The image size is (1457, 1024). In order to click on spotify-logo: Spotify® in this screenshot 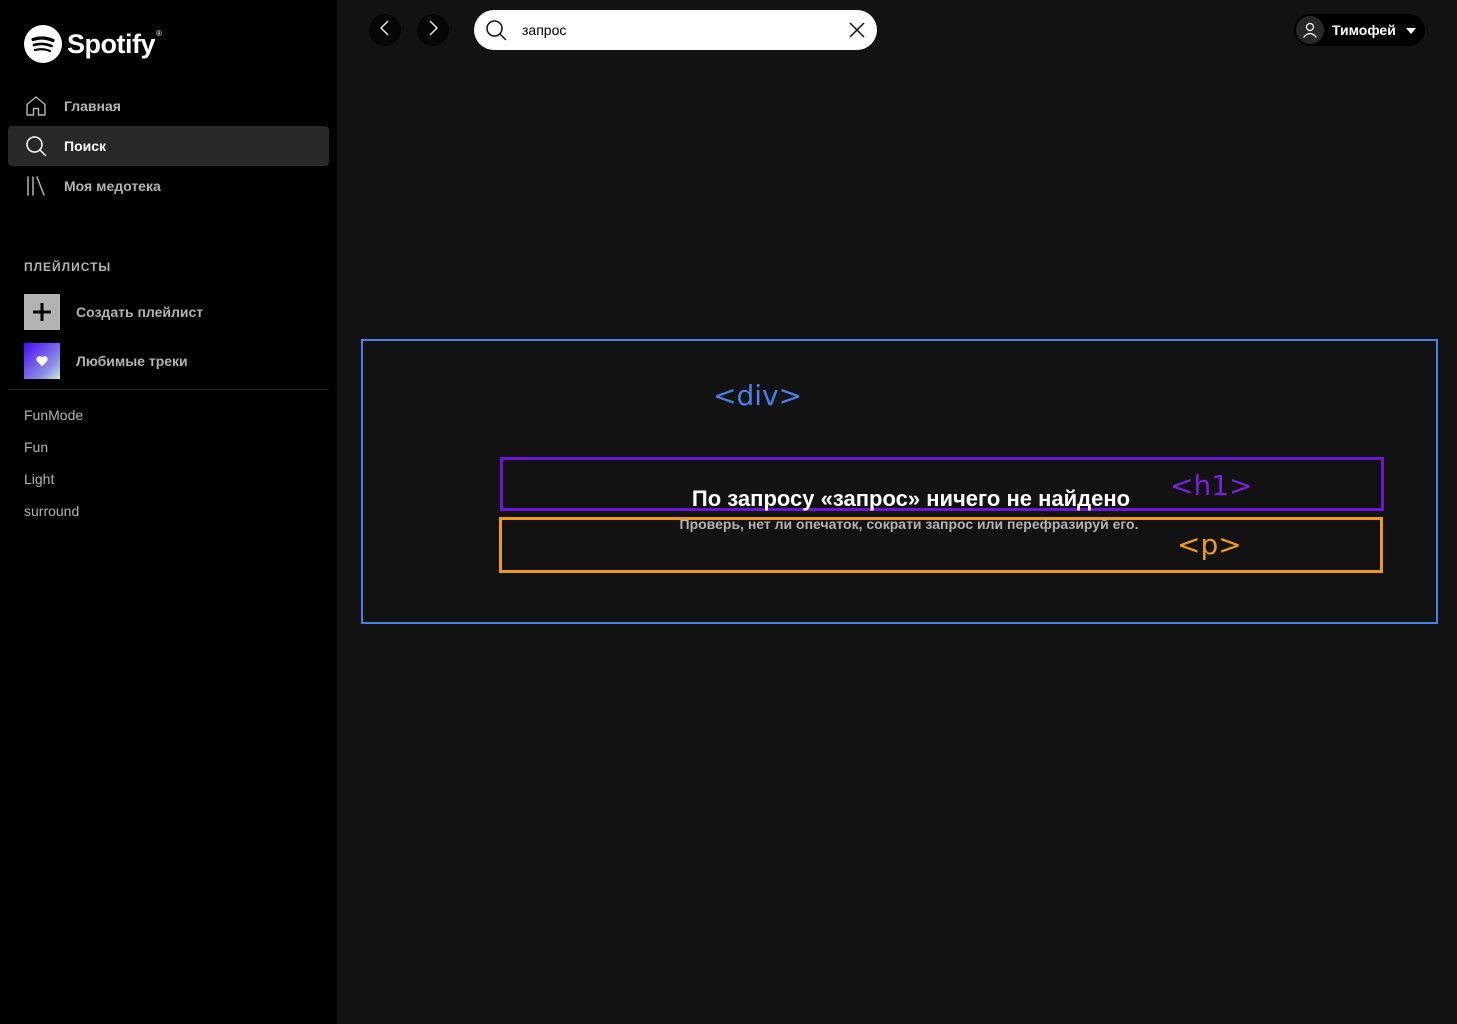, I will do `click(93, 44)`.